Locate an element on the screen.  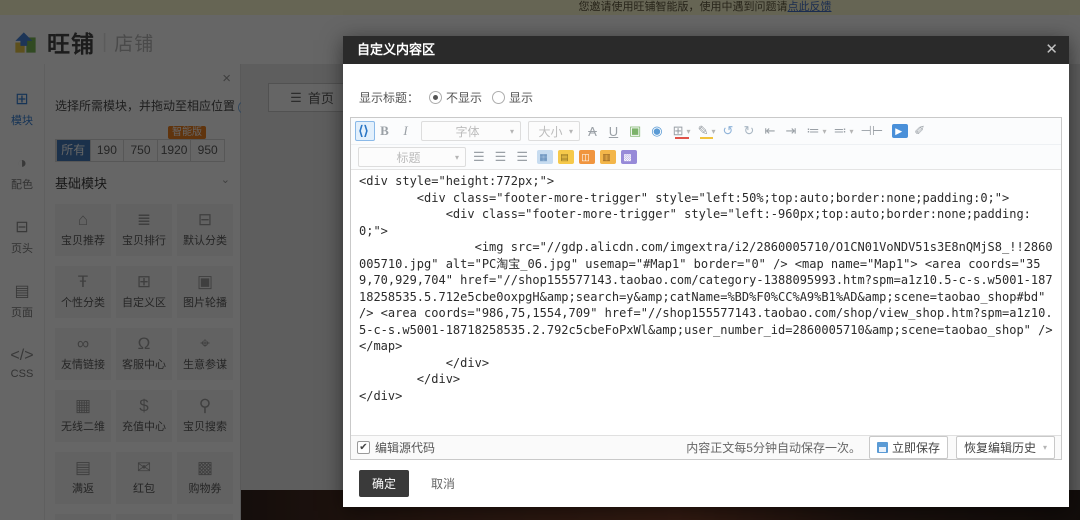
radio-show-title is located at coordinates (499, 97).